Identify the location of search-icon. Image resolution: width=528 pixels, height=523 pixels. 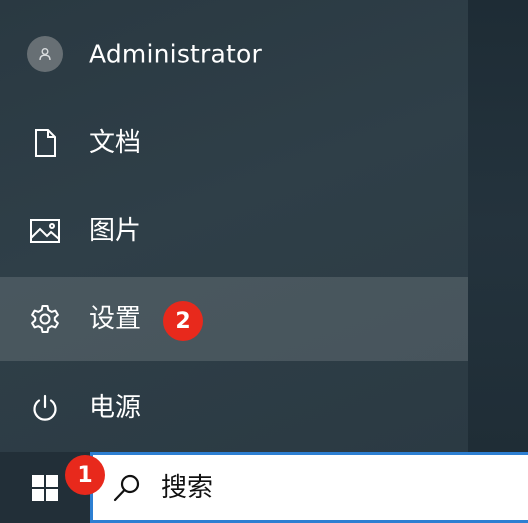
(127, 488).